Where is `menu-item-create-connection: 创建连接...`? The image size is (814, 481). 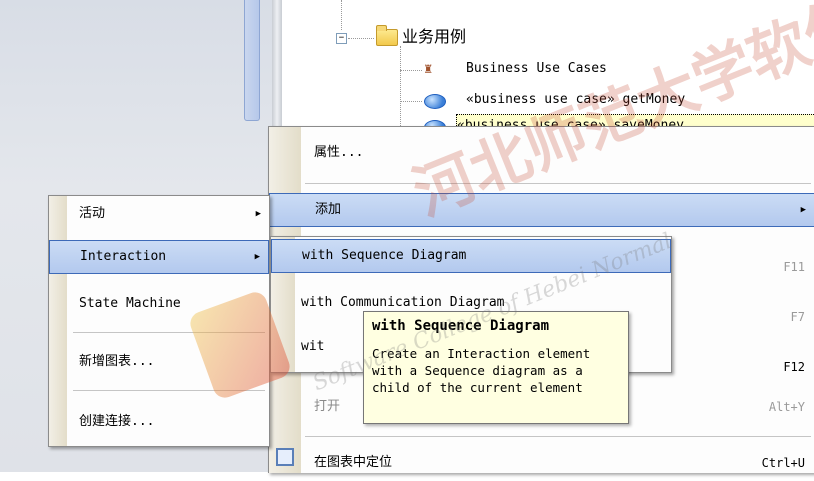 menu-item-create-connection: 创建连接... is located at coordinates (159, 422).